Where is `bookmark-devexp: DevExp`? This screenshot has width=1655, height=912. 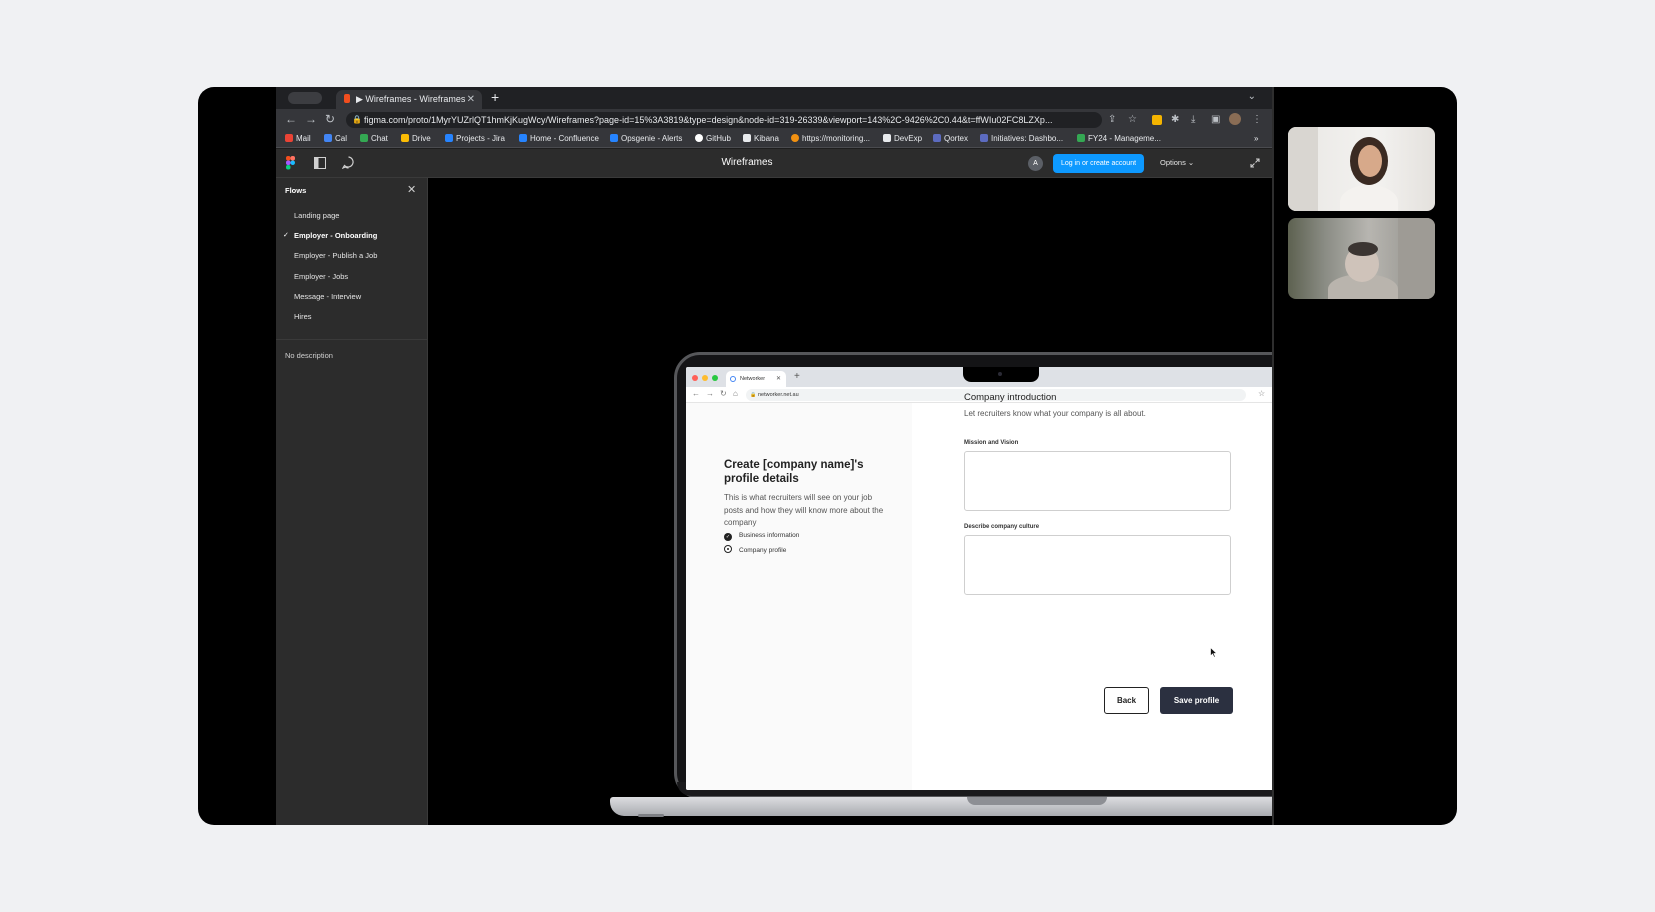
bookmark-devexp: DevExp is located at coordinates (902, 139).